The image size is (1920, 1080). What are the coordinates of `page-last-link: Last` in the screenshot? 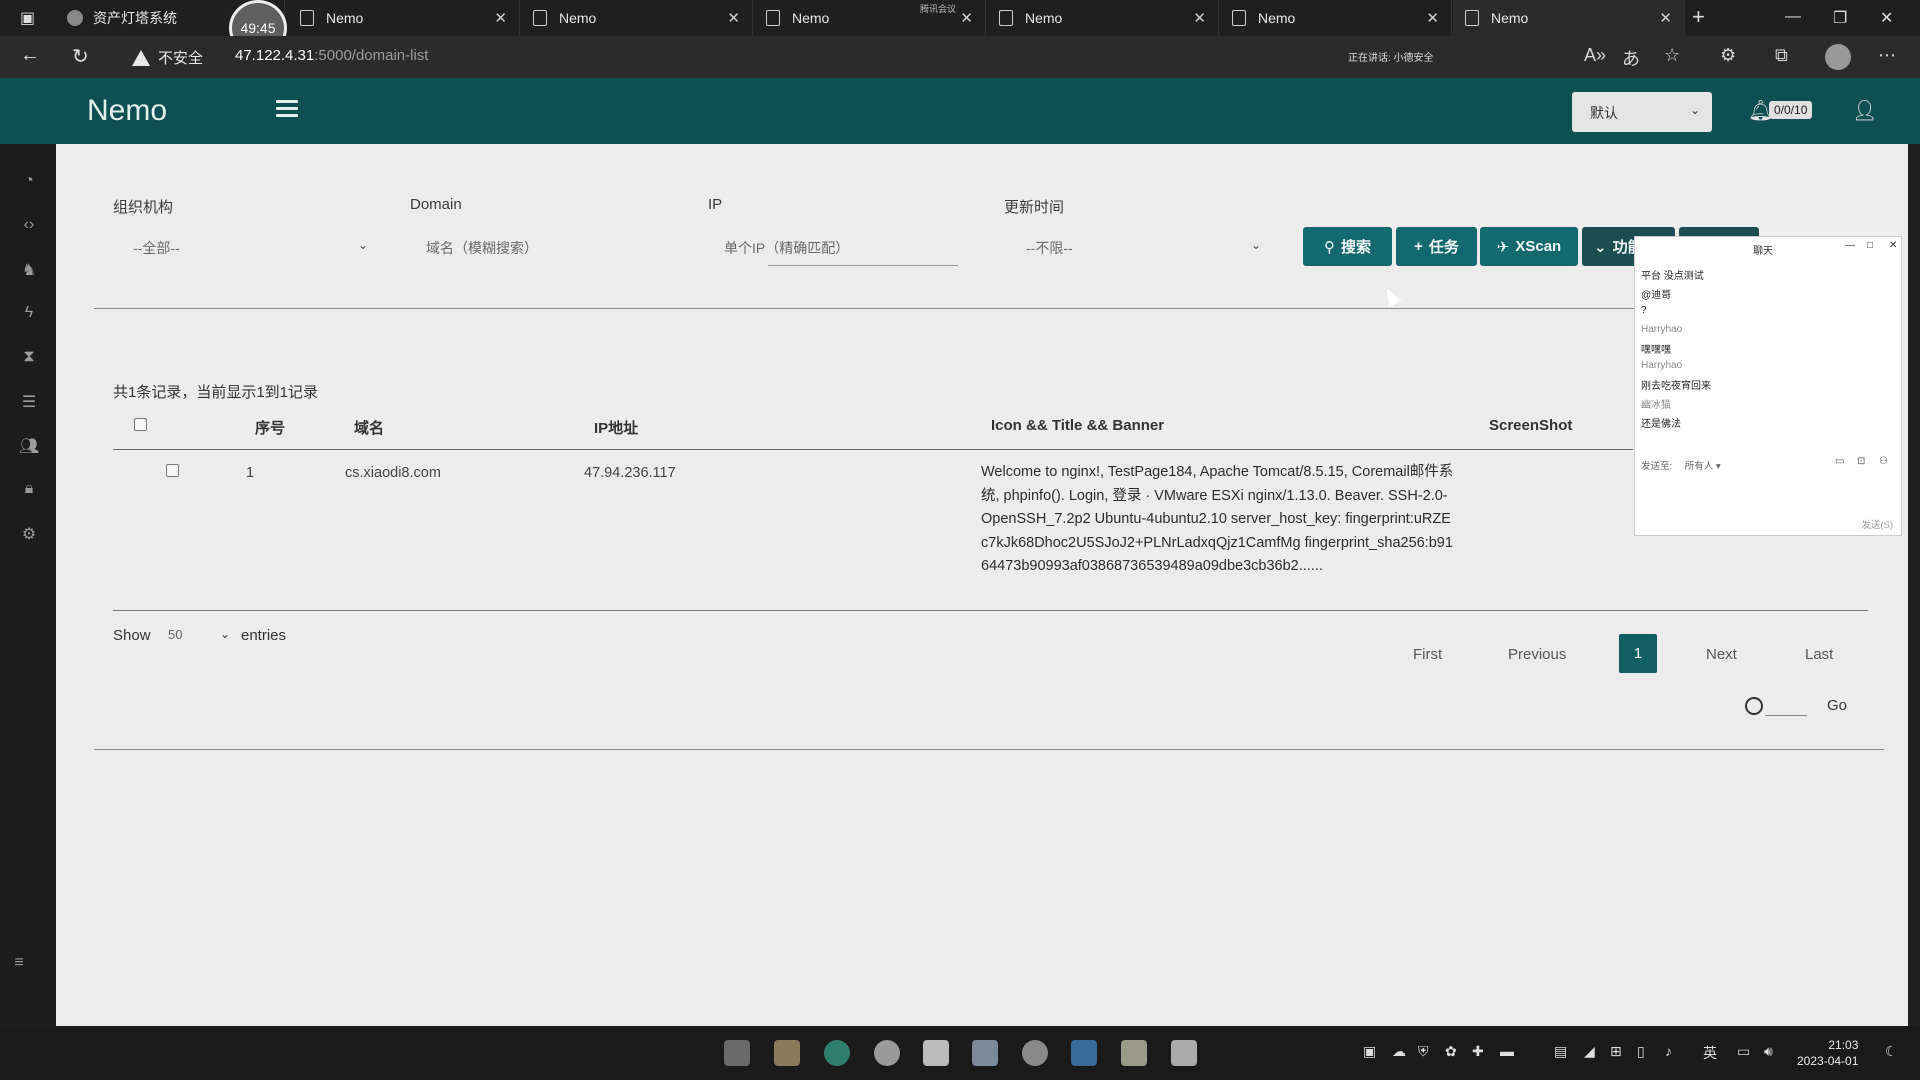 It's located at (1819, 654).